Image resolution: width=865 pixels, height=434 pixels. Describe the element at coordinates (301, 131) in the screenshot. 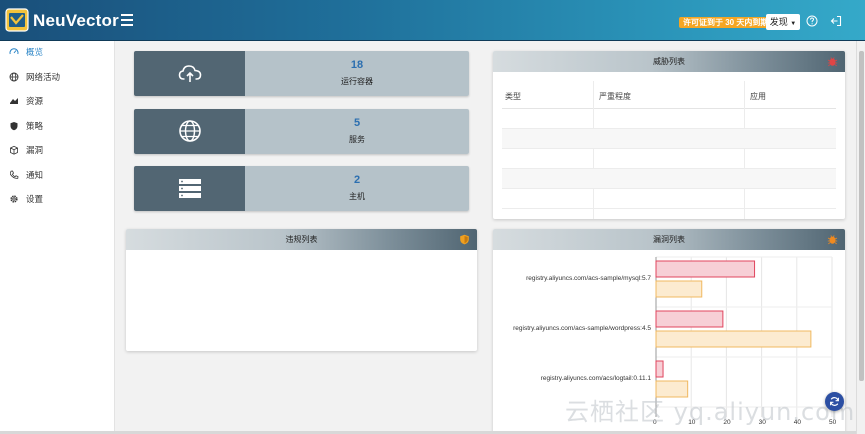

I see `stat-card-services: 5 服务` at that location.